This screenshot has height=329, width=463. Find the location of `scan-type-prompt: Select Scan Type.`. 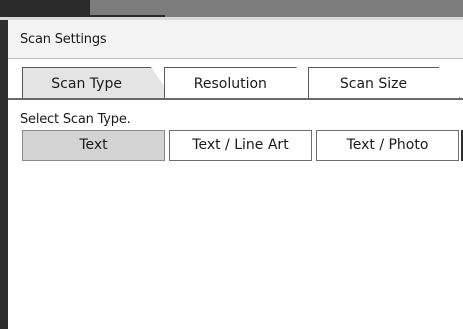

scan-type-prompt: Select Scan Type. is located at coordinates (75, 119).